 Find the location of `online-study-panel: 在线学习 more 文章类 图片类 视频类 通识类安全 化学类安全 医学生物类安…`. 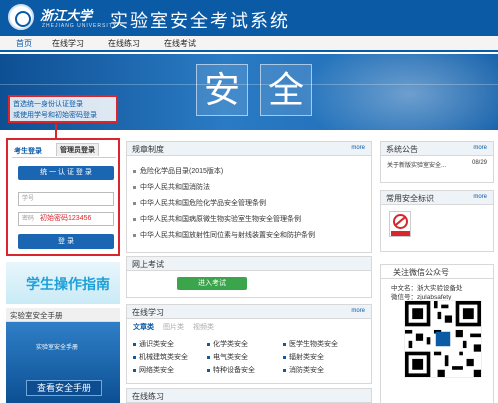

online-study-panel: 在线学习 more 文章类 图片类 视频类 通识类安全 化学类安全 医学生物类安… is located at coordinates (249, 344).